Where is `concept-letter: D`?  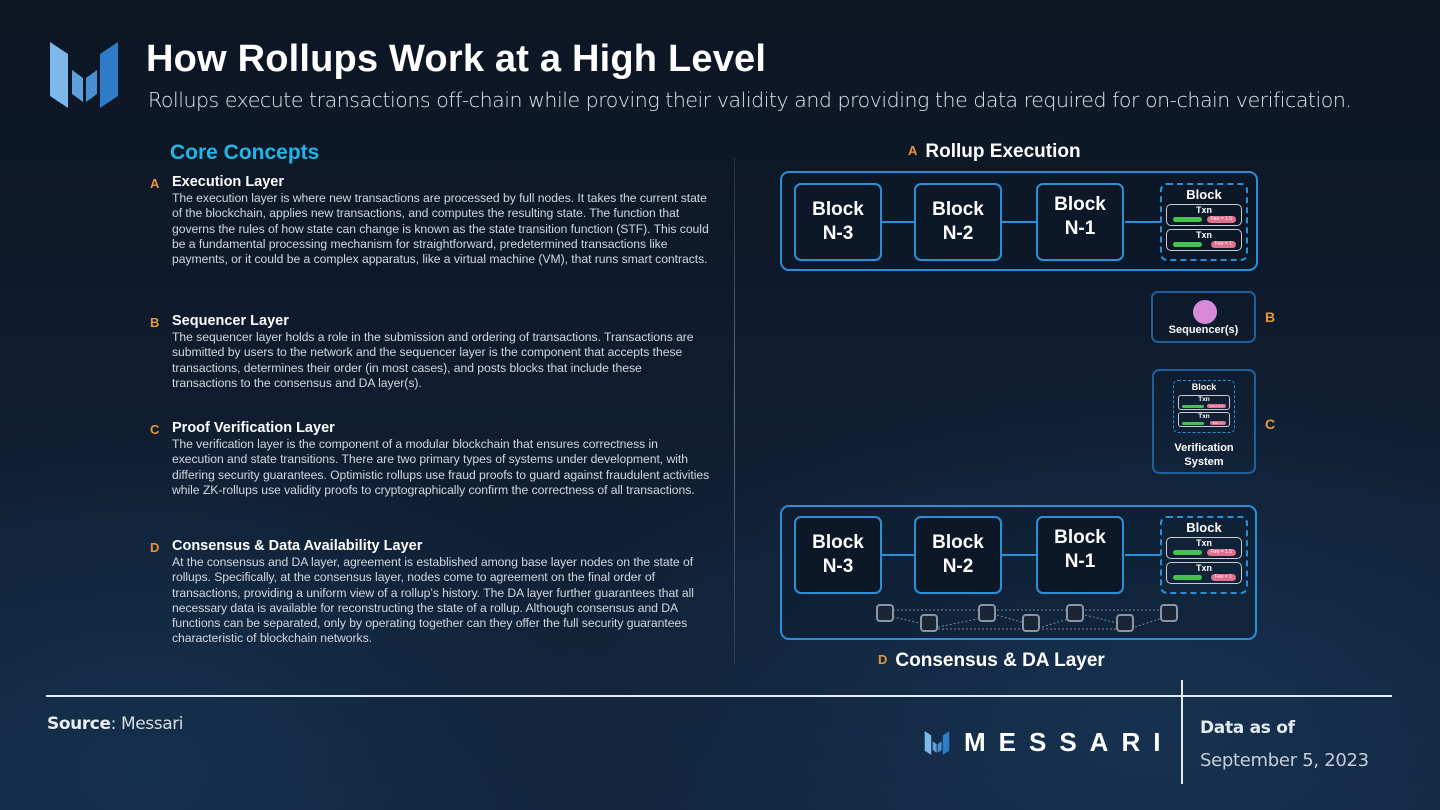 concept-letter: D is located at coordinates (155, 547).